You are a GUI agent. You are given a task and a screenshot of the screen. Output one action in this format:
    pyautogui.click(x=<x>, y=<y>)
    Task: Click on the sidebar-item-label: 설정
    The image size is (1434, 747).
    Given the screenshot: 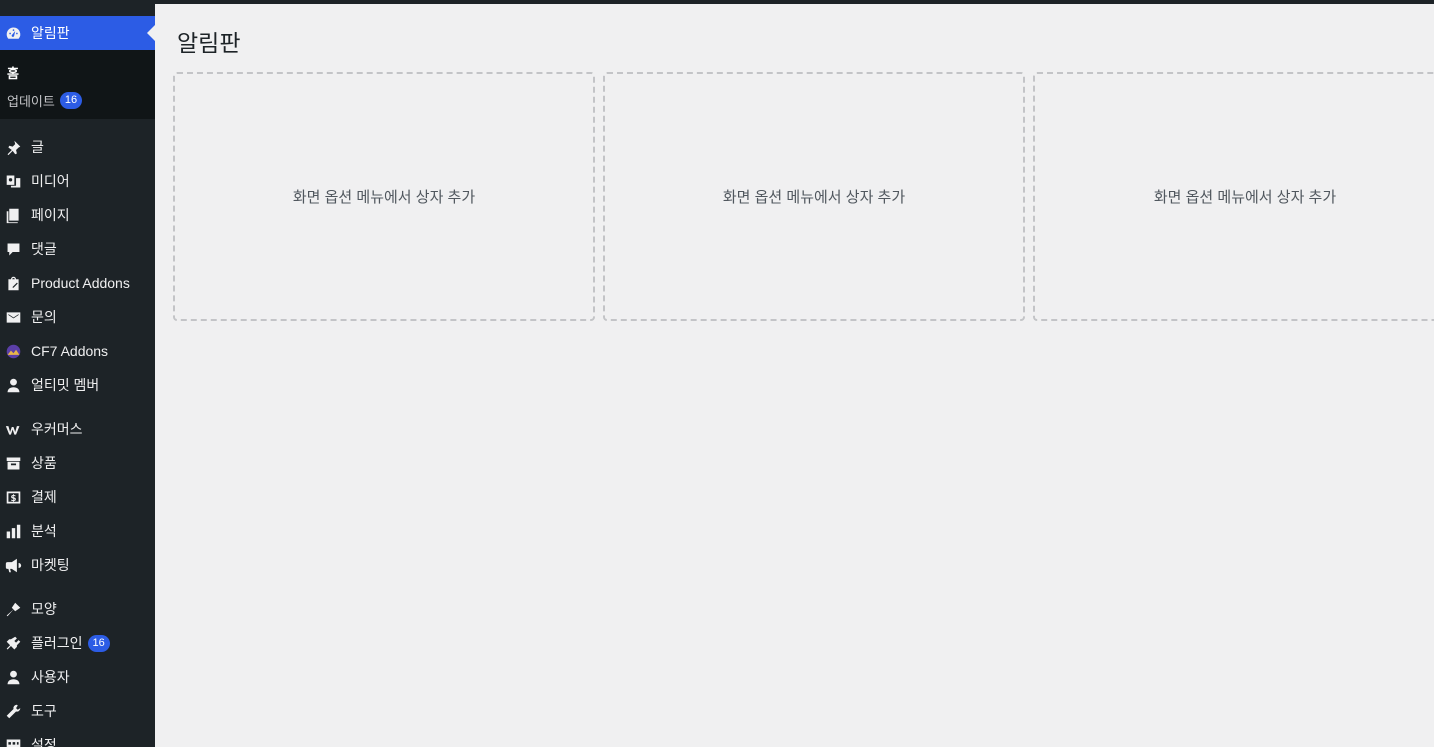 What is the action you would take?
    pyautogui.click(x=44, y=742)
    